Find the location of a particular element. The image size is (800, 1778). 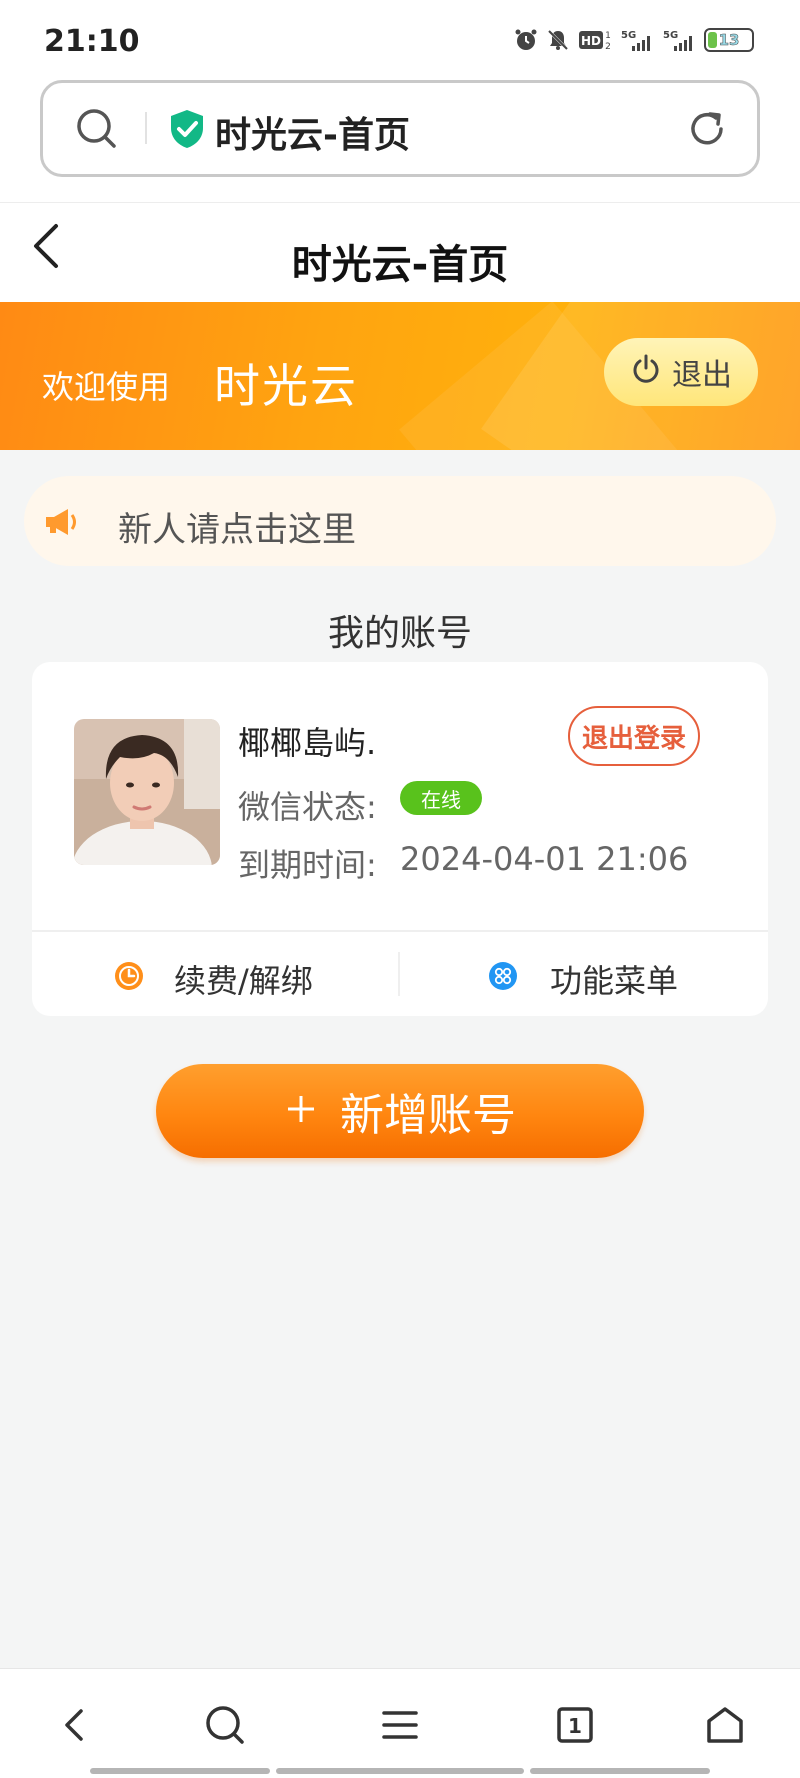

home-icon is located at coordinates (725, 1725).